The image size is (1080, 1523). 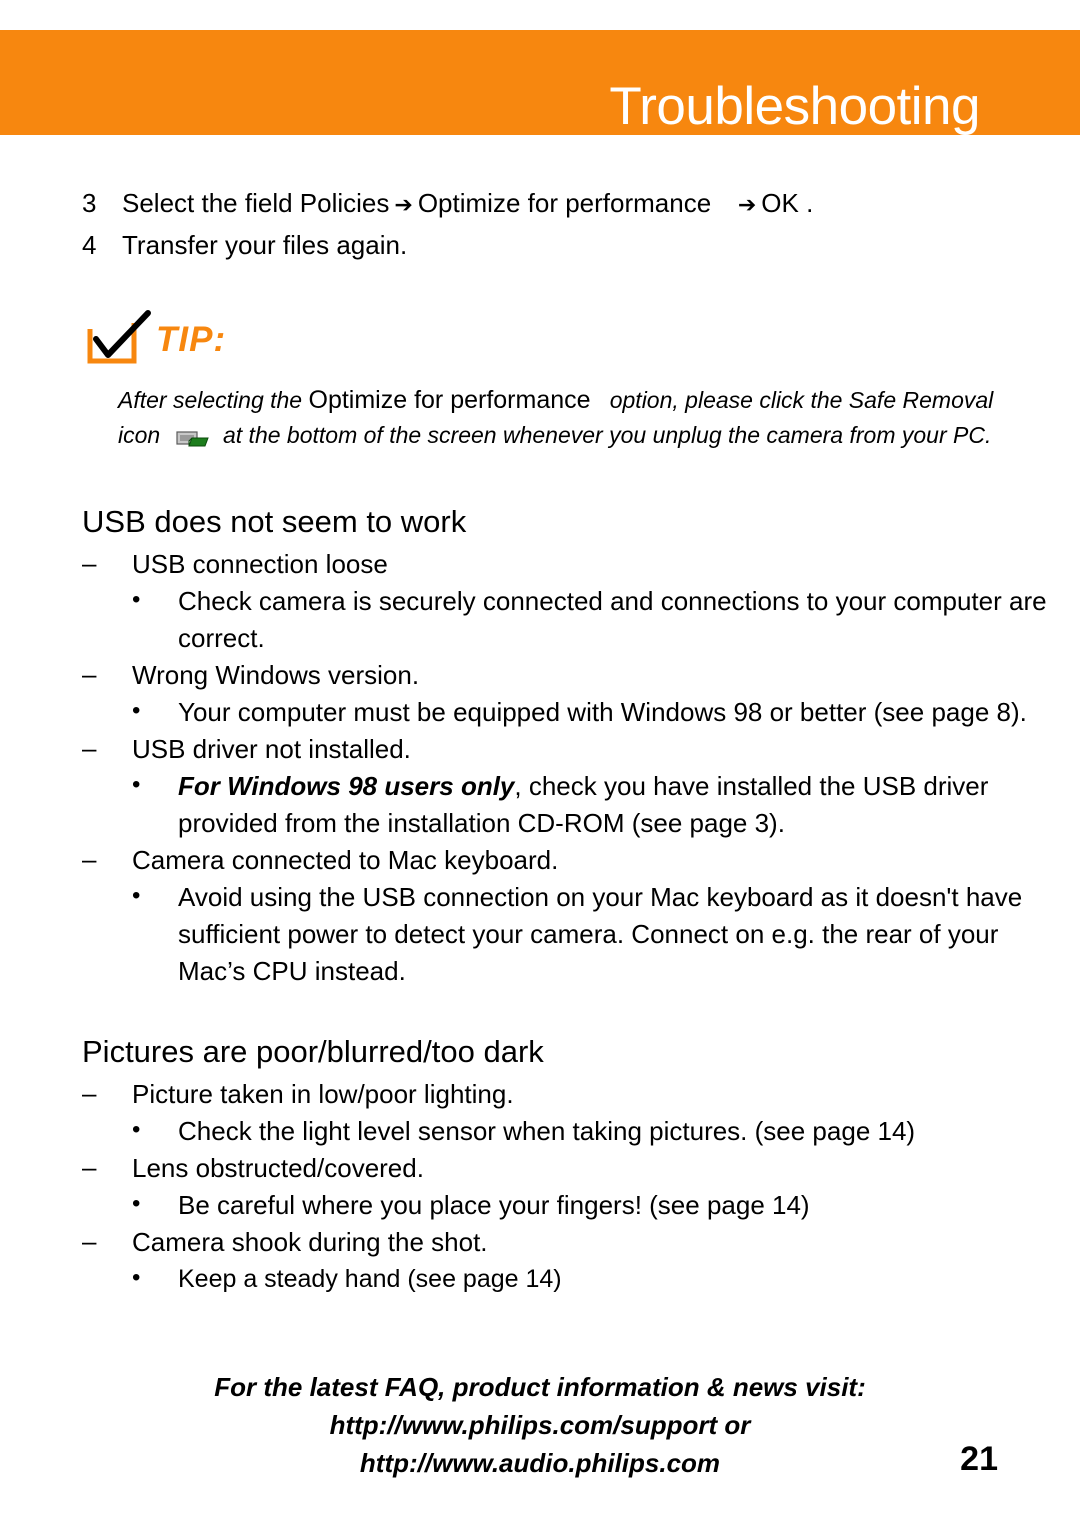 What do you see at coordinates (139, 435) in the screenshot?
I see `tip-line2-pre: icon` at bounding box center [139, 435].